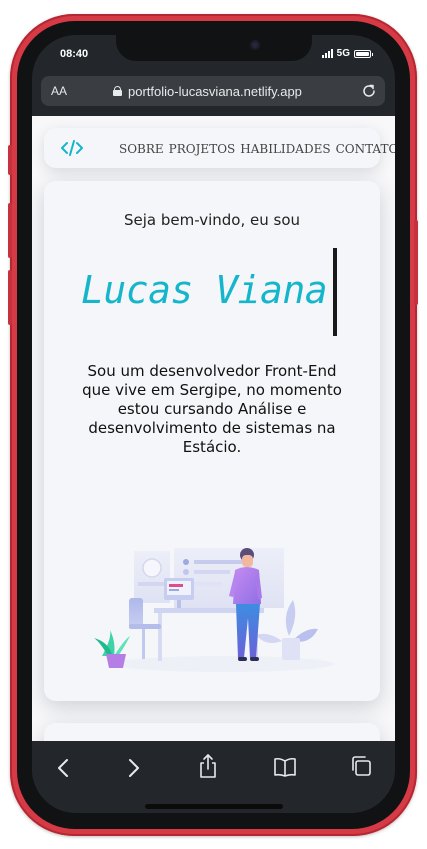 This screenshot has height=849, width=427. What do you see at coordinates (204, 290) in the screenshot?
I see `hero-name: Lucas Viana` at bounding box center [204, 290].